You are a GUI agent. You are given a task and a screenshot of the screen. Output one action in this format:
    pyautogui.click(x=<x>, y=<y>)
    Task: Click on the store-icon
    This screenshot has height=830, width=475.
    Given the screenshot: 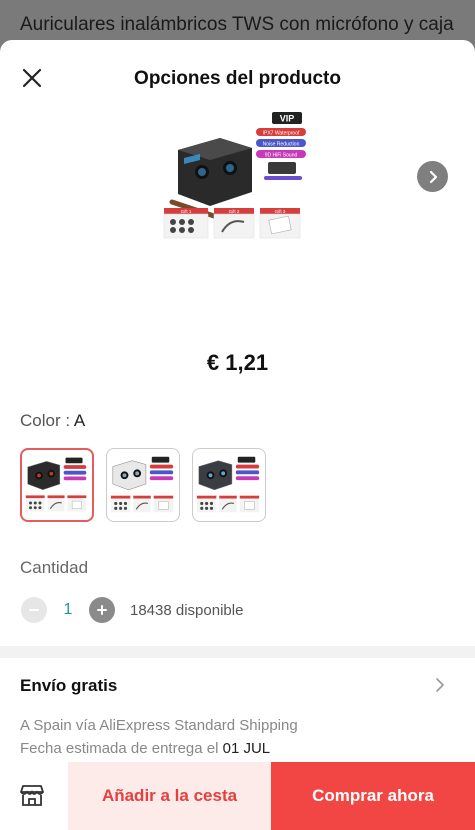 What is the action you would take?
    pyautogui.click(x=32, y=795)
    